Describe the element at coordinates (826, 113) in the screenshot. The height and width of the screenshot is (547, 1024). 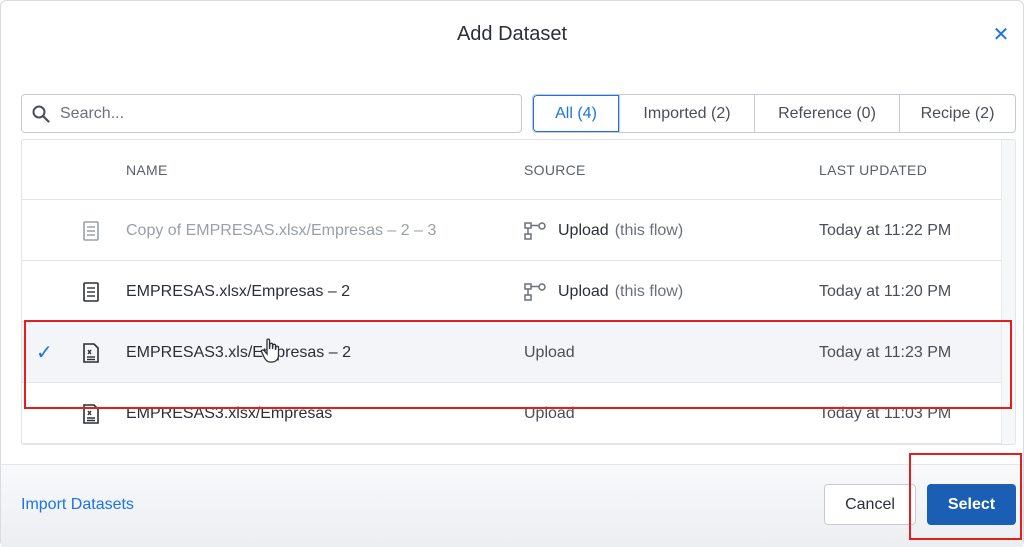
I see `tab-reference: Reference (0)` at that location.